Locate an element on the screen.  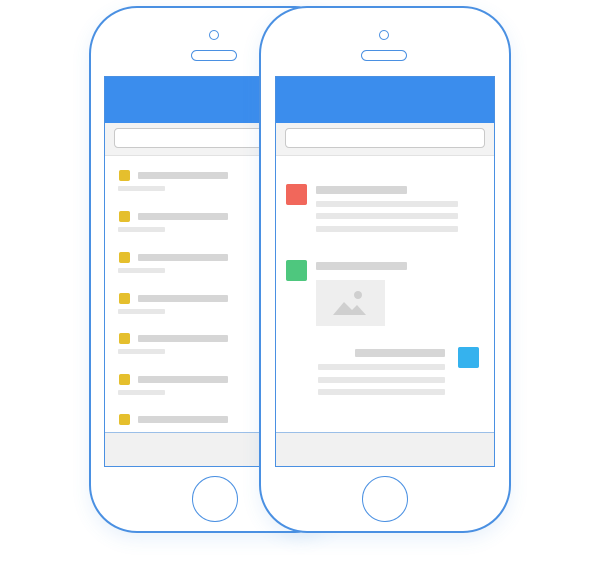
mountain-image-icon is located at coordinates (349, 303).